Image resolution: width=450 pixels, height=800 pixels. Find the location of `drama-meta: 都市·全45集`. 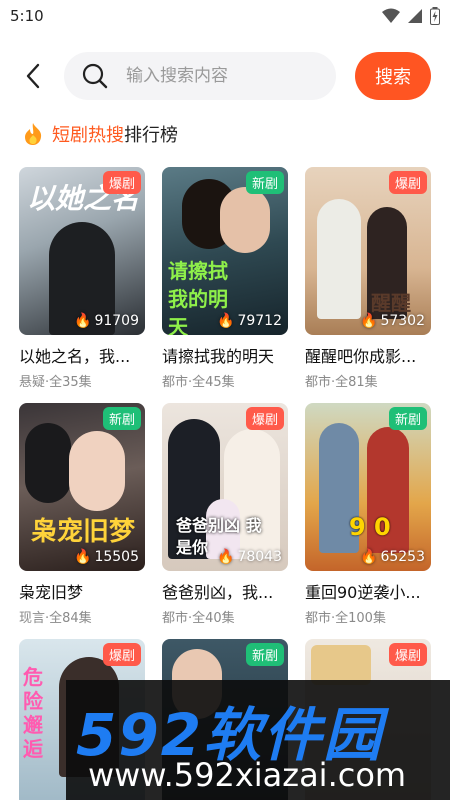

drama-meta: 都市·全45集 is located at coordinates (198, 382).